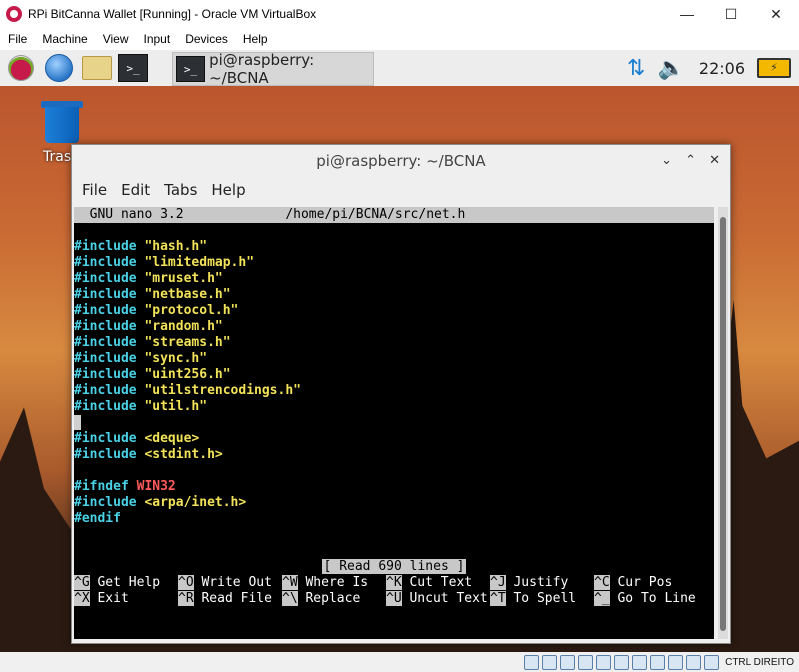 The image size is (799, 672). I want to click on text-cursor, so click(77, 422).